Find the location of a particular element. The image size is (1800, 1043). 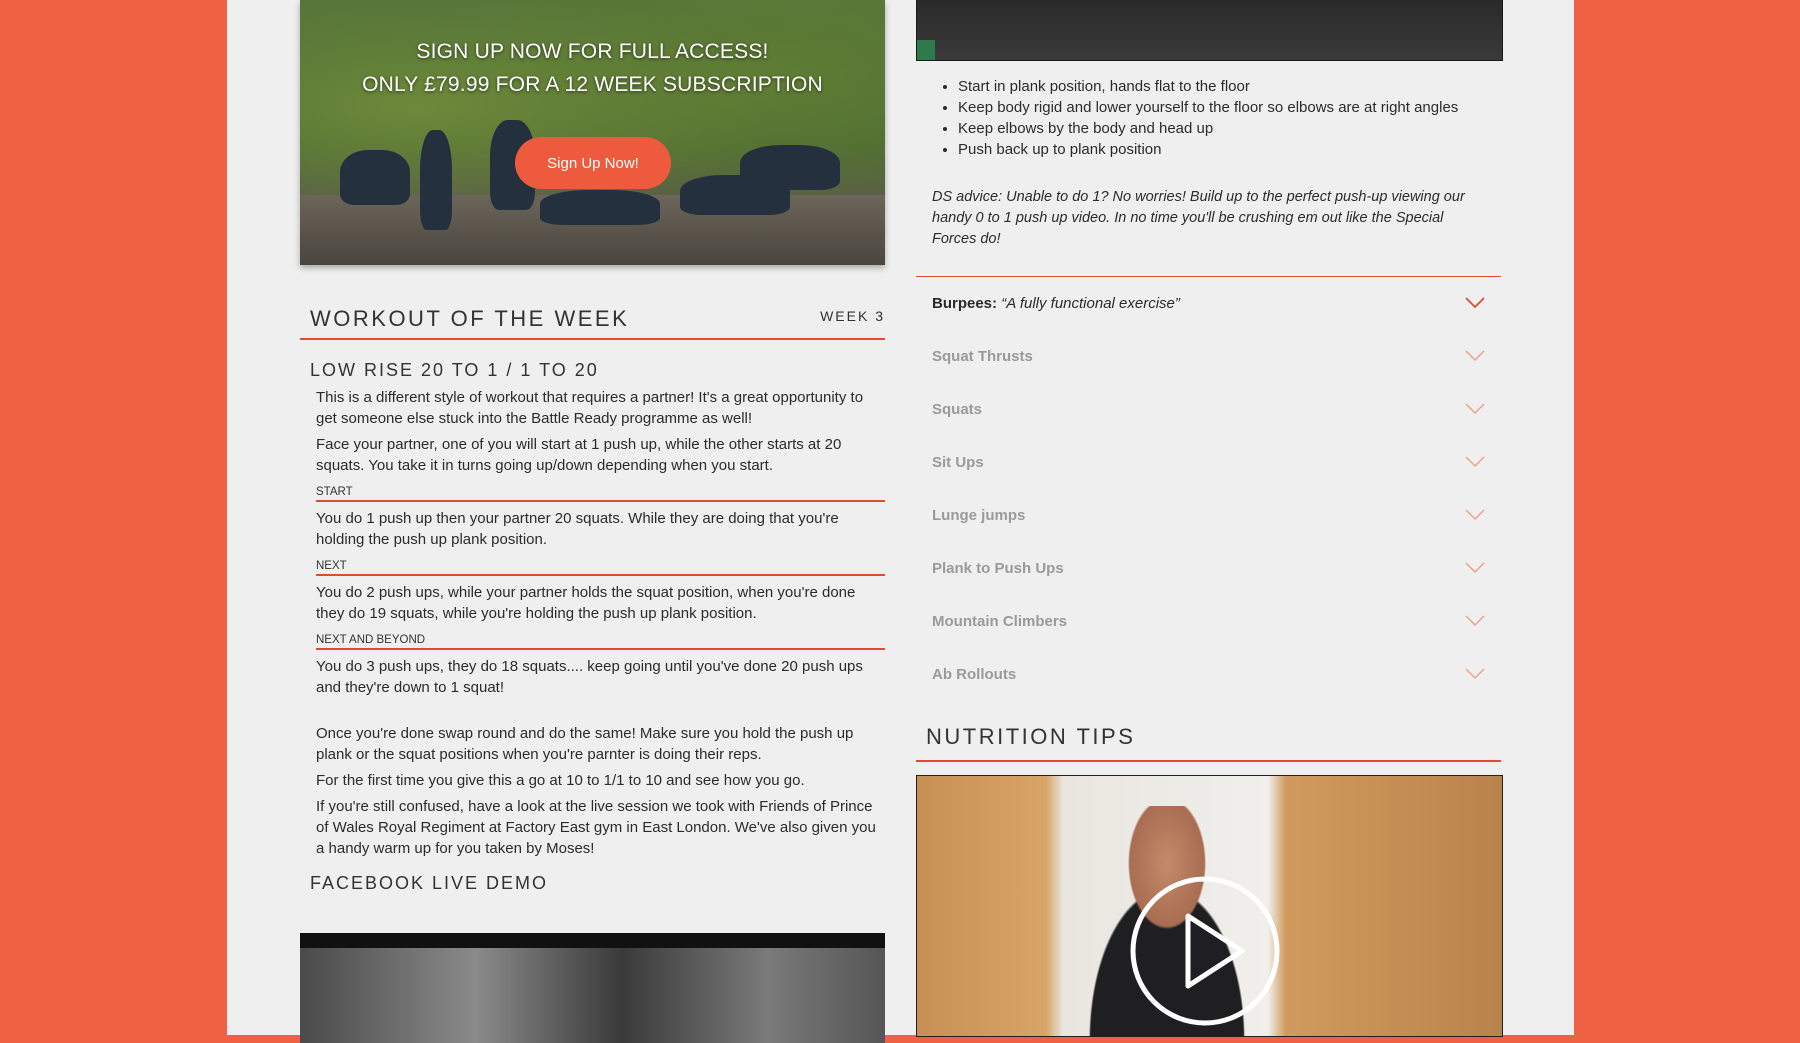

accordion-item-squats: Squats is located at coordinates (1208, 409).